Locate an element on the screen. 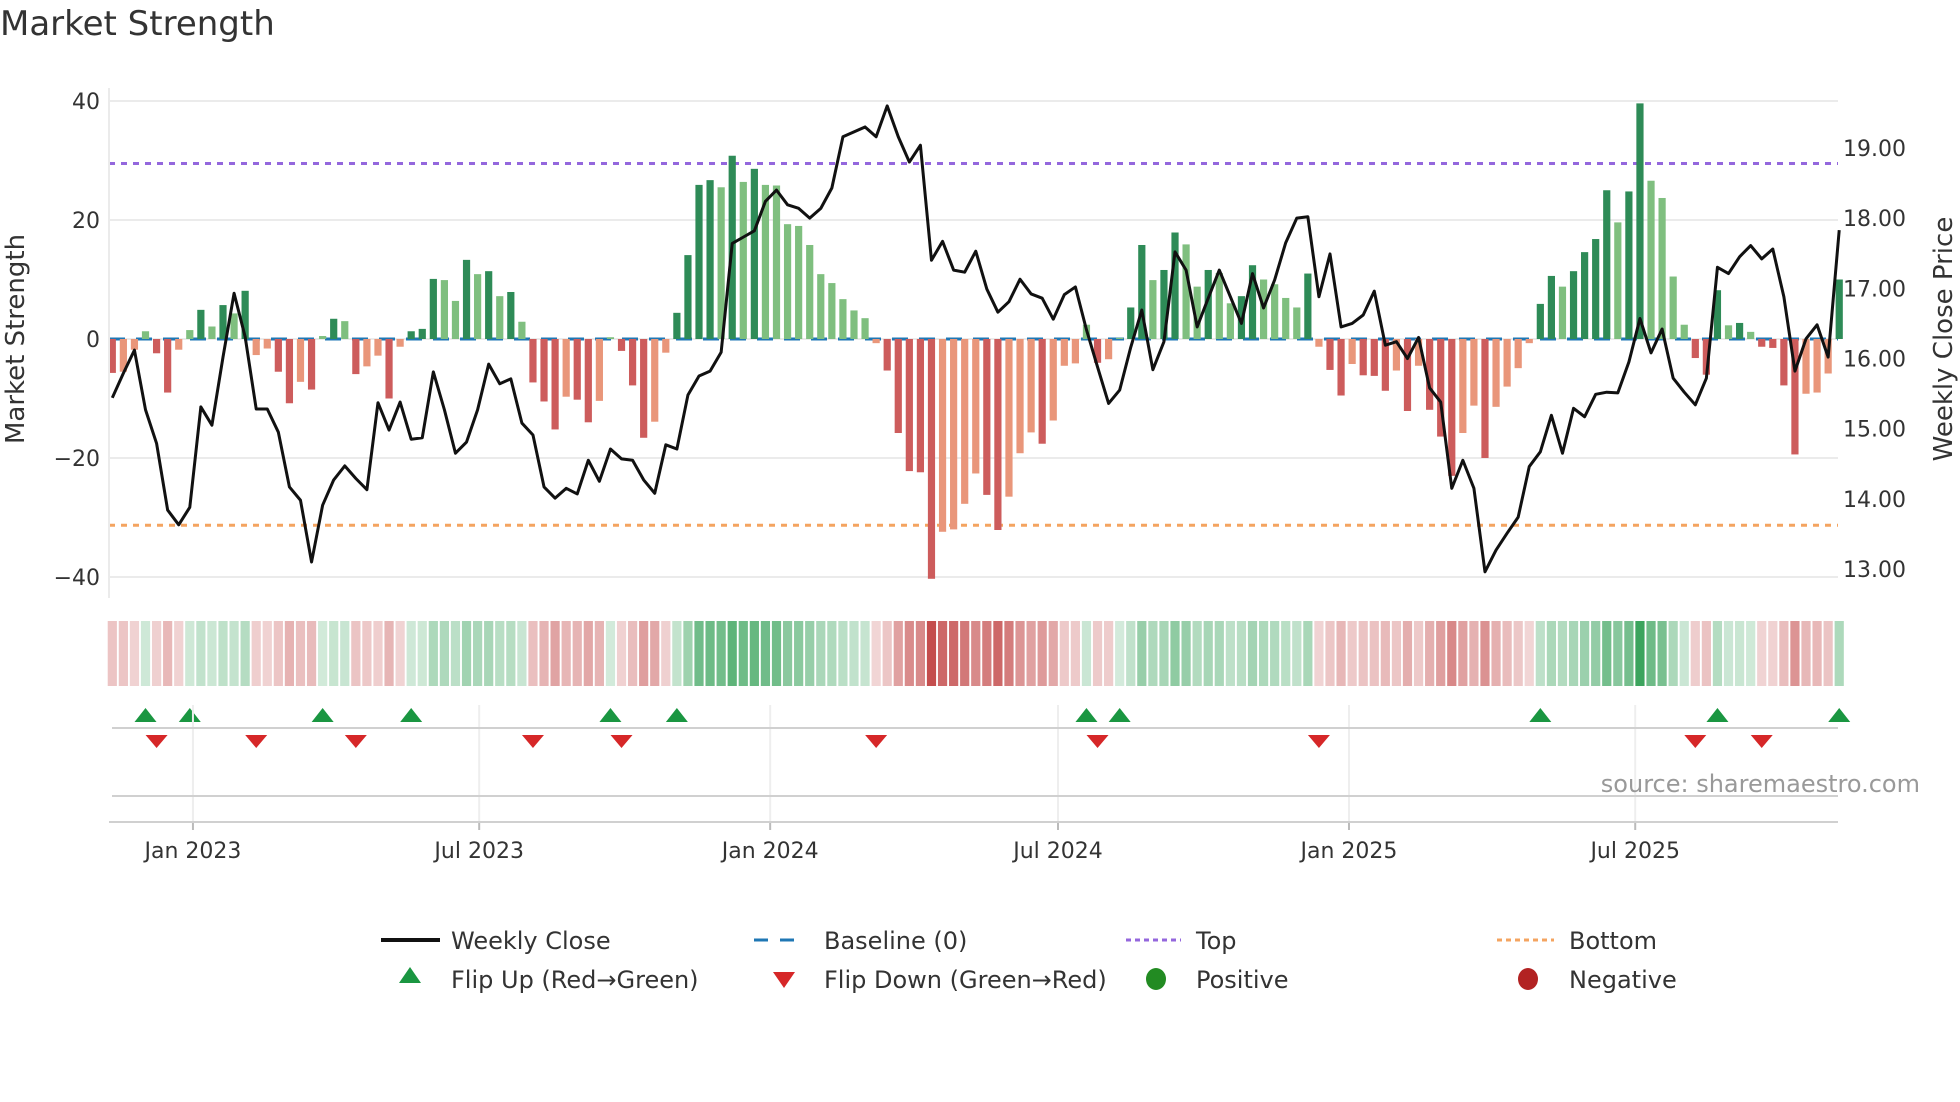  y-tick-label: −40 is located at coordinates (77, 578).